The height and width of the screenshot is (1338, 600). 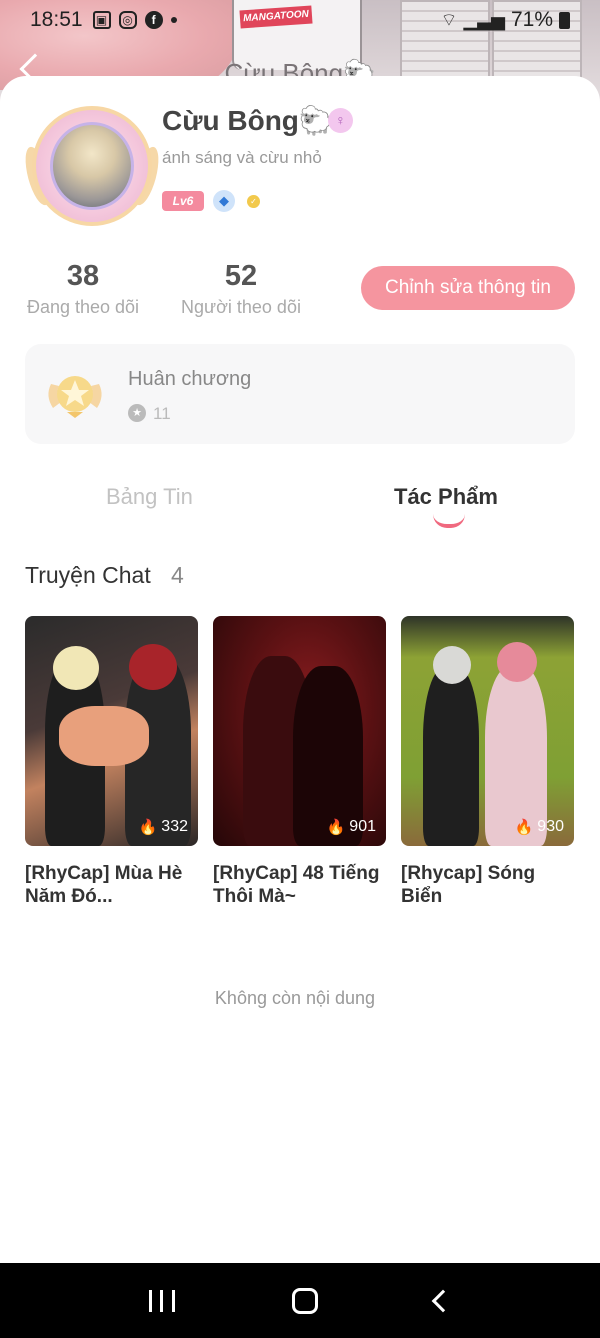 I want to click on profile-name: Cừu Bông🐑, so click(x=248, y=120).